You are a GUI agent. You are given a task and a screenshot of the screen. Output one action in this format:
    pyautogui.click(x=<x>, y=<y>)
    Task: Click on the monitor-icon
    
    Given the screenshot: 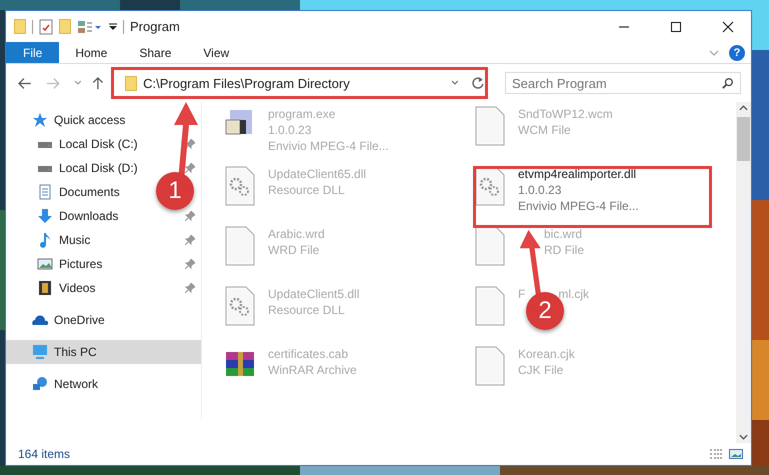 What is the action you would take?
    pyautogui.click(x=40, y=352)
    